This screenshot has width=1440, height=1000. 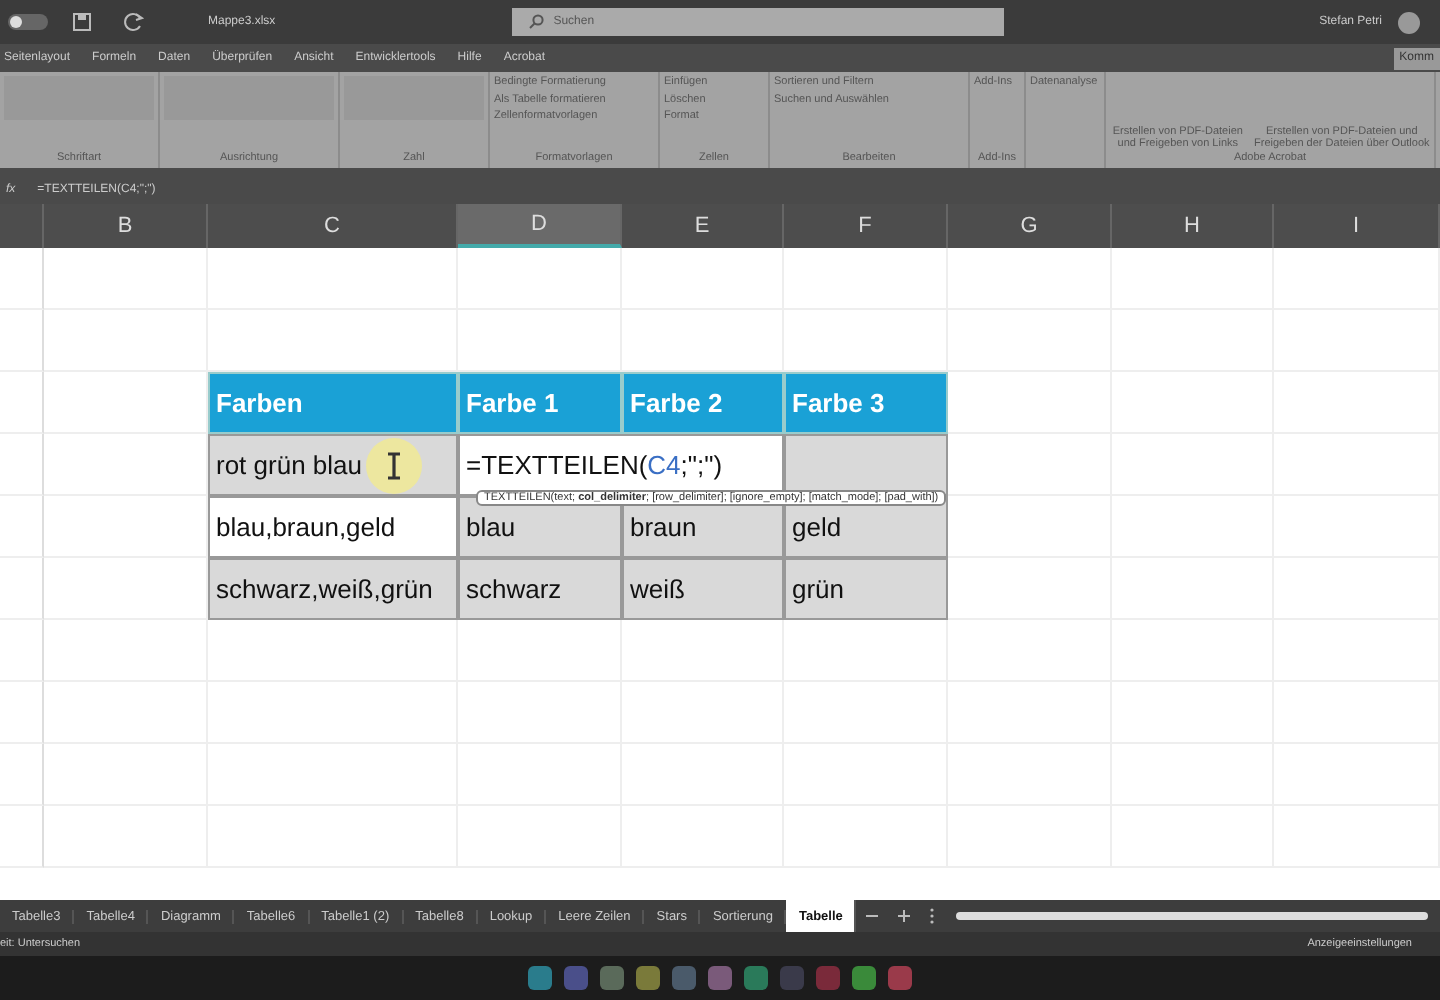 I want to click on table-header-cell: Farbe 1, so click(x=540, y=403).